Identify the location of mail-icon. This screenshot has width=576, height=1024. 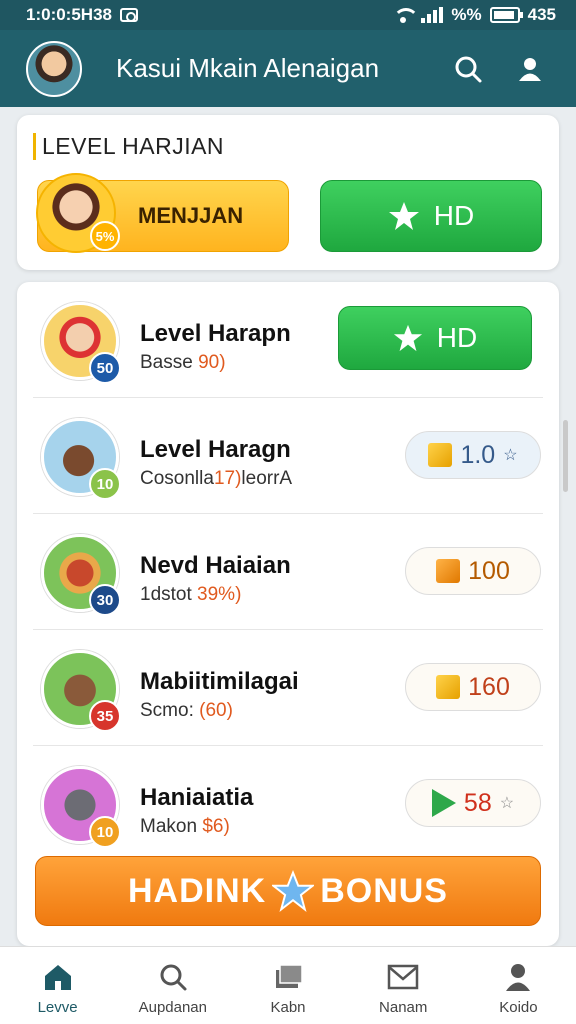
(403, 977).